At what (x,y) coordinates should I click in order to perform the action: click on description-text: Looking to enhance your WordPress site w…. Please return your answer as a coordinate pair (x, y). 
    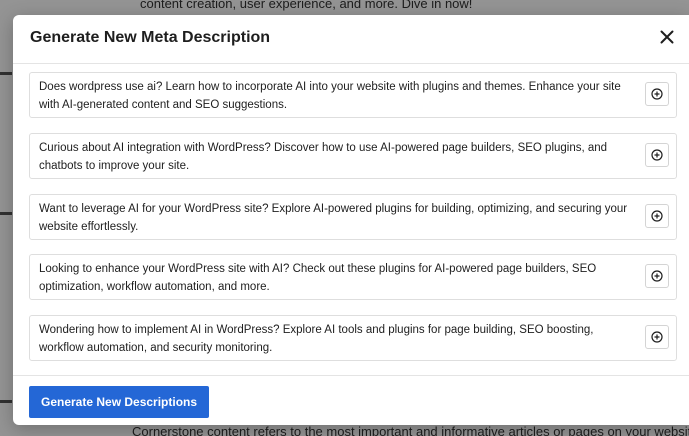
    Looking at the image, I should click on (318, 278).